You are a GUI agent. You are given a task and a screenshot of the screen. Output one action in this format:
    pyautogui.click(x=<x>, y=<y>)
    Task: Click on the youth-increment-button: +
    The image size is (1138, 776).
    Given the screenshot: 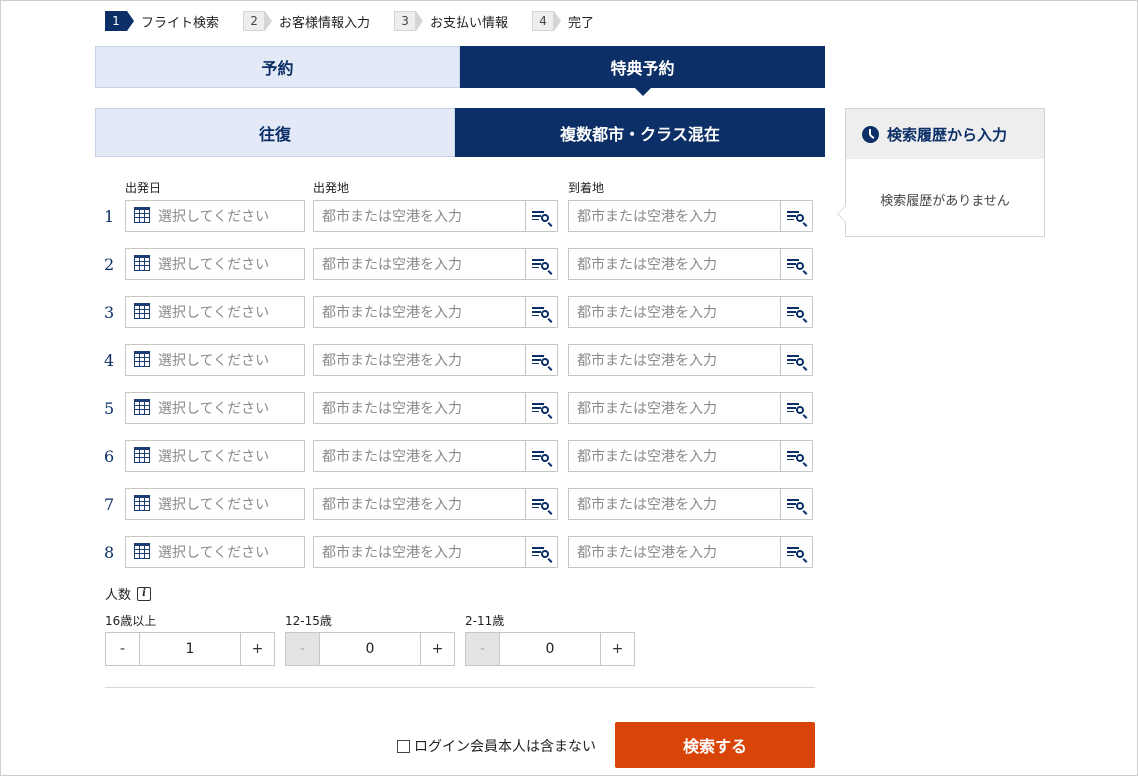 What is the action you would take?
    pyautogui.click(x=437, y=649)
    